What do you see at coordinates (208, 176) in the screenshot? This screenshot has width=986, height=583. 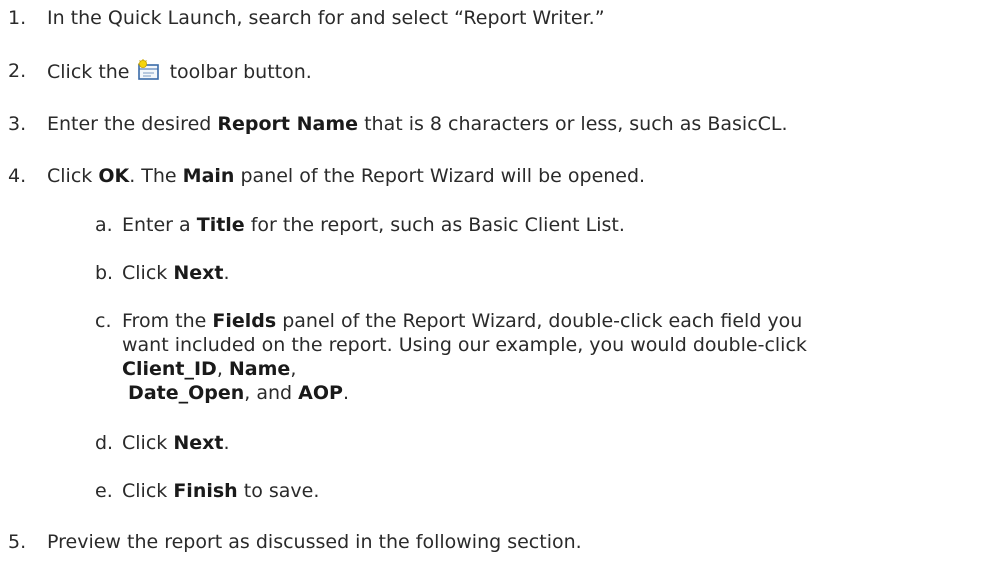 I see `bold-term: Main` at bounding box center [208, 176].